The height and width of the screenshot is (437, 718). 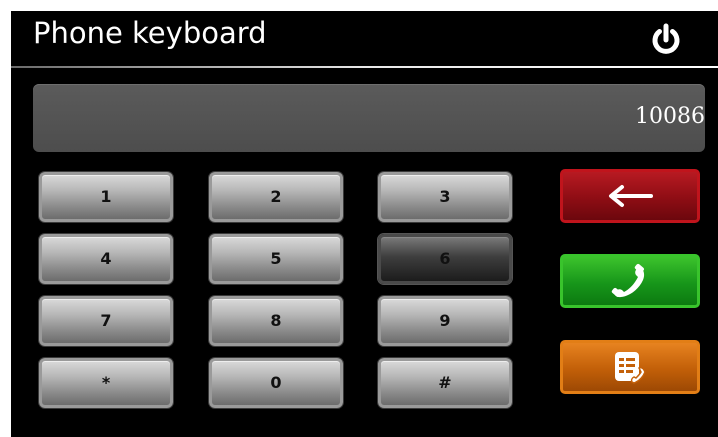 I want to click on key-label: 3, so click(x=445, y=196).